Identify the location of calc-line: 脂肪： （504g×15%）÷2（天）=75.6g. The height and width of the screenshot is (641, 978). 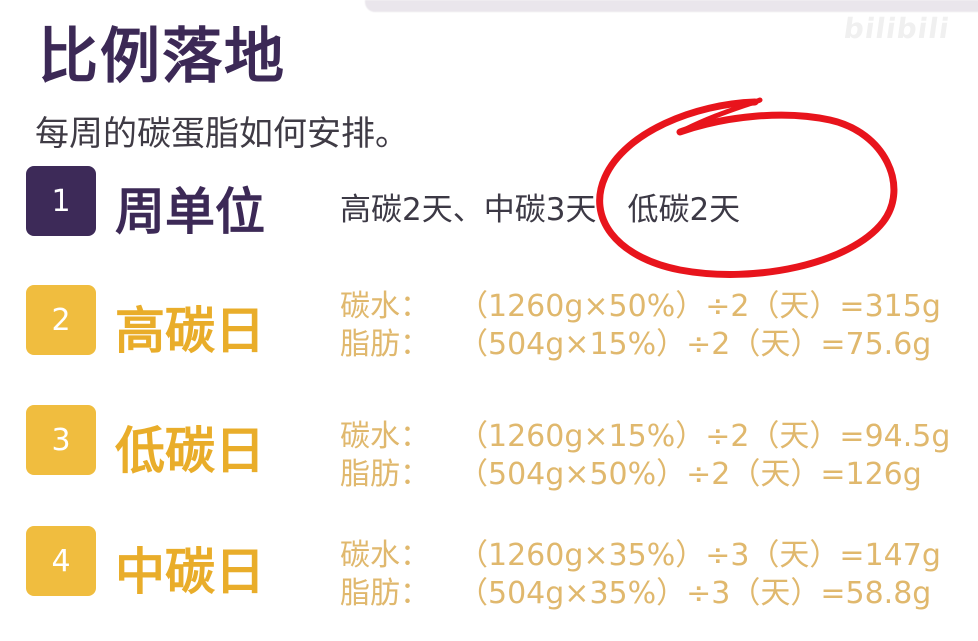
(640, 345).